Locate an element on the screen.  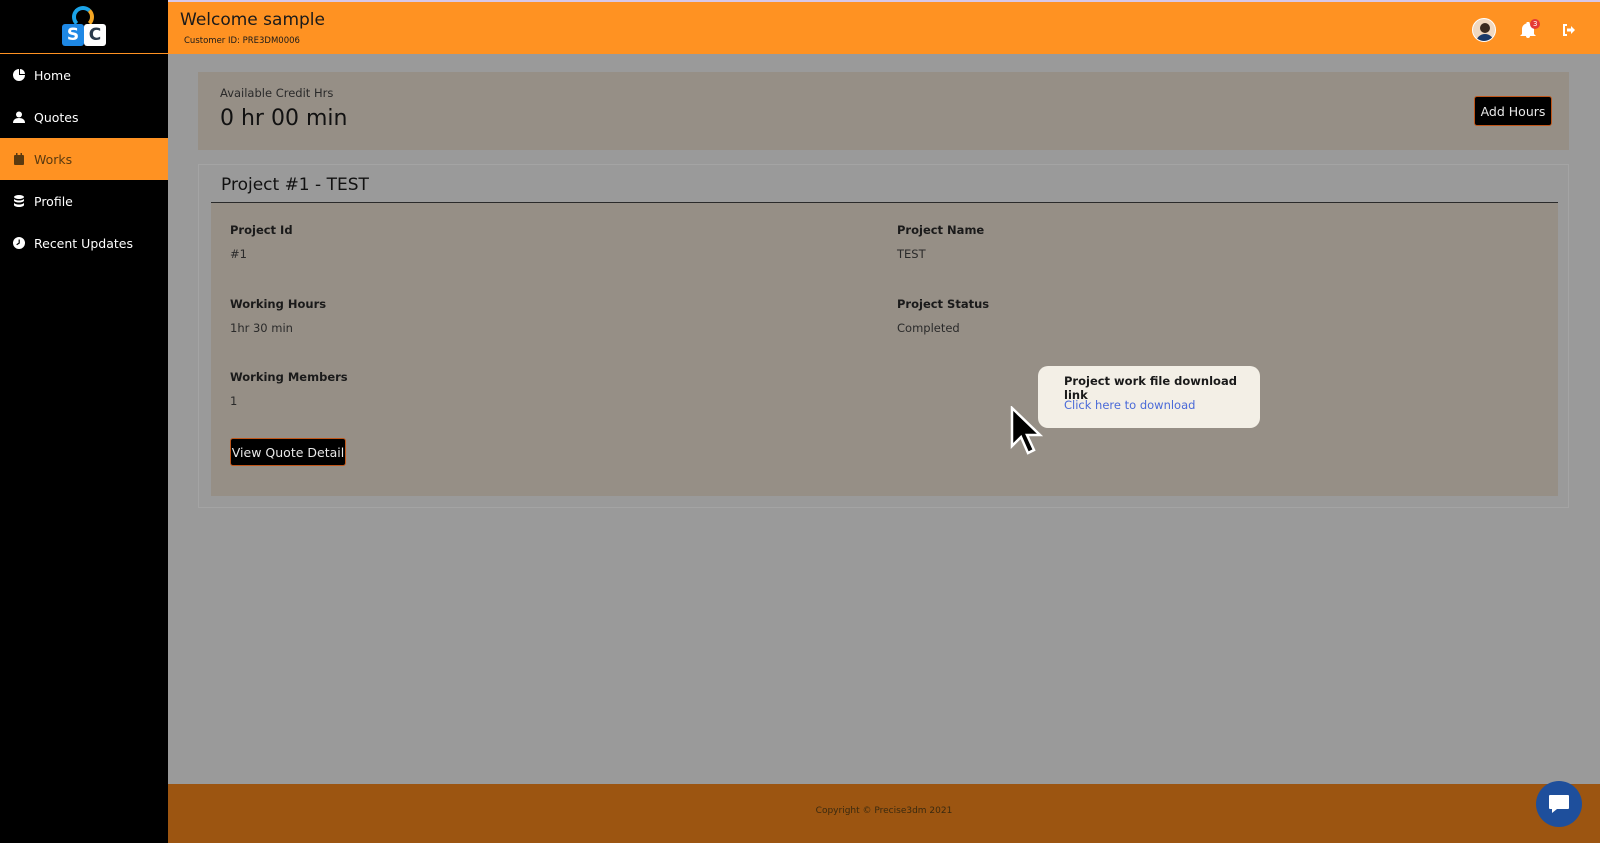
footer: Copyright © Precise3dm 2021 is located at coordinates (884, 813).